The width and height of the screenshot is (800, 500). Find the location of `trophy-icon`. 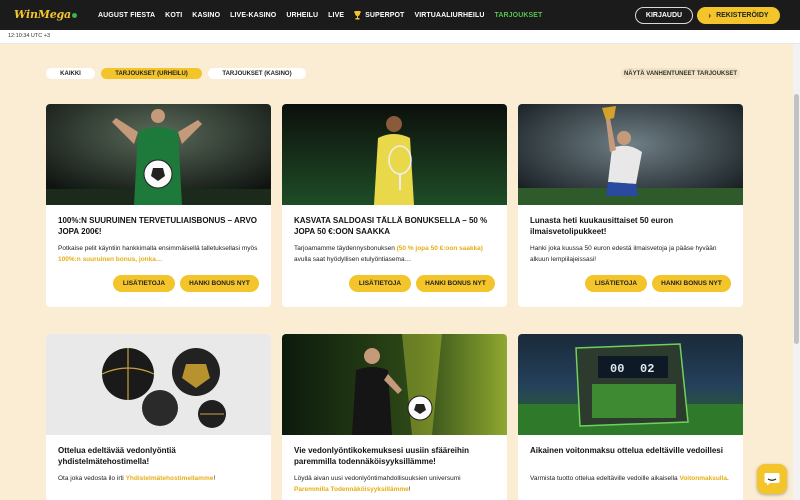

trophy-icon is located at coordinates (358, 15).